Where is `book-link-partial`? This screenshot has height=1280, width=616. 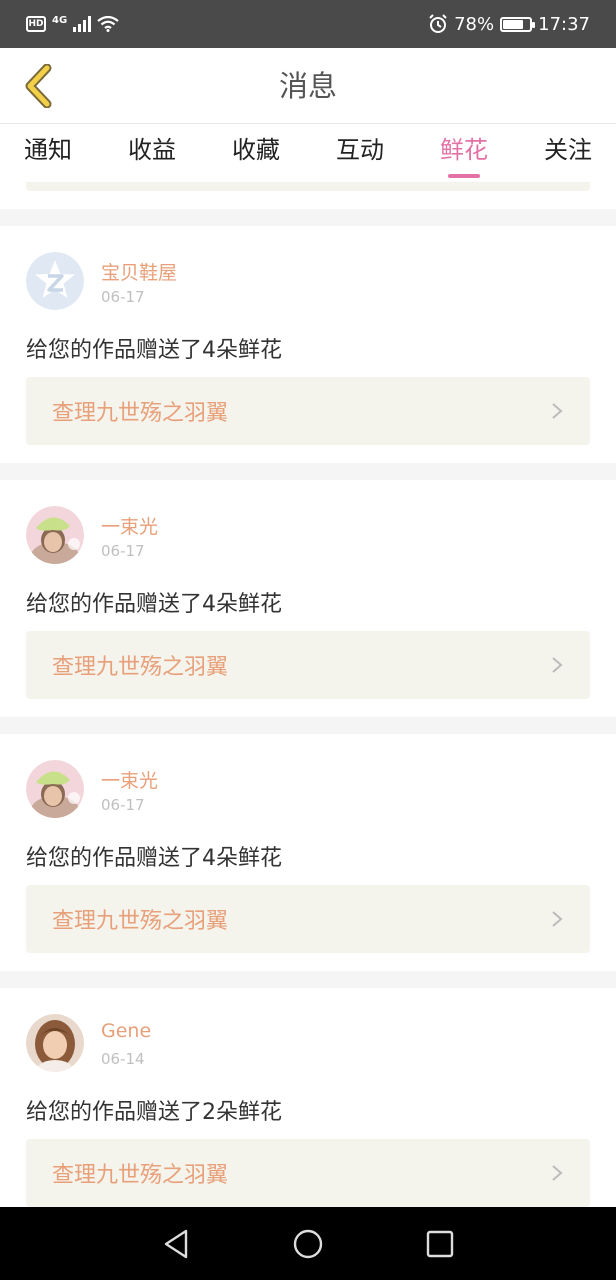
book-link-partial is located at coordinates (308, 186).